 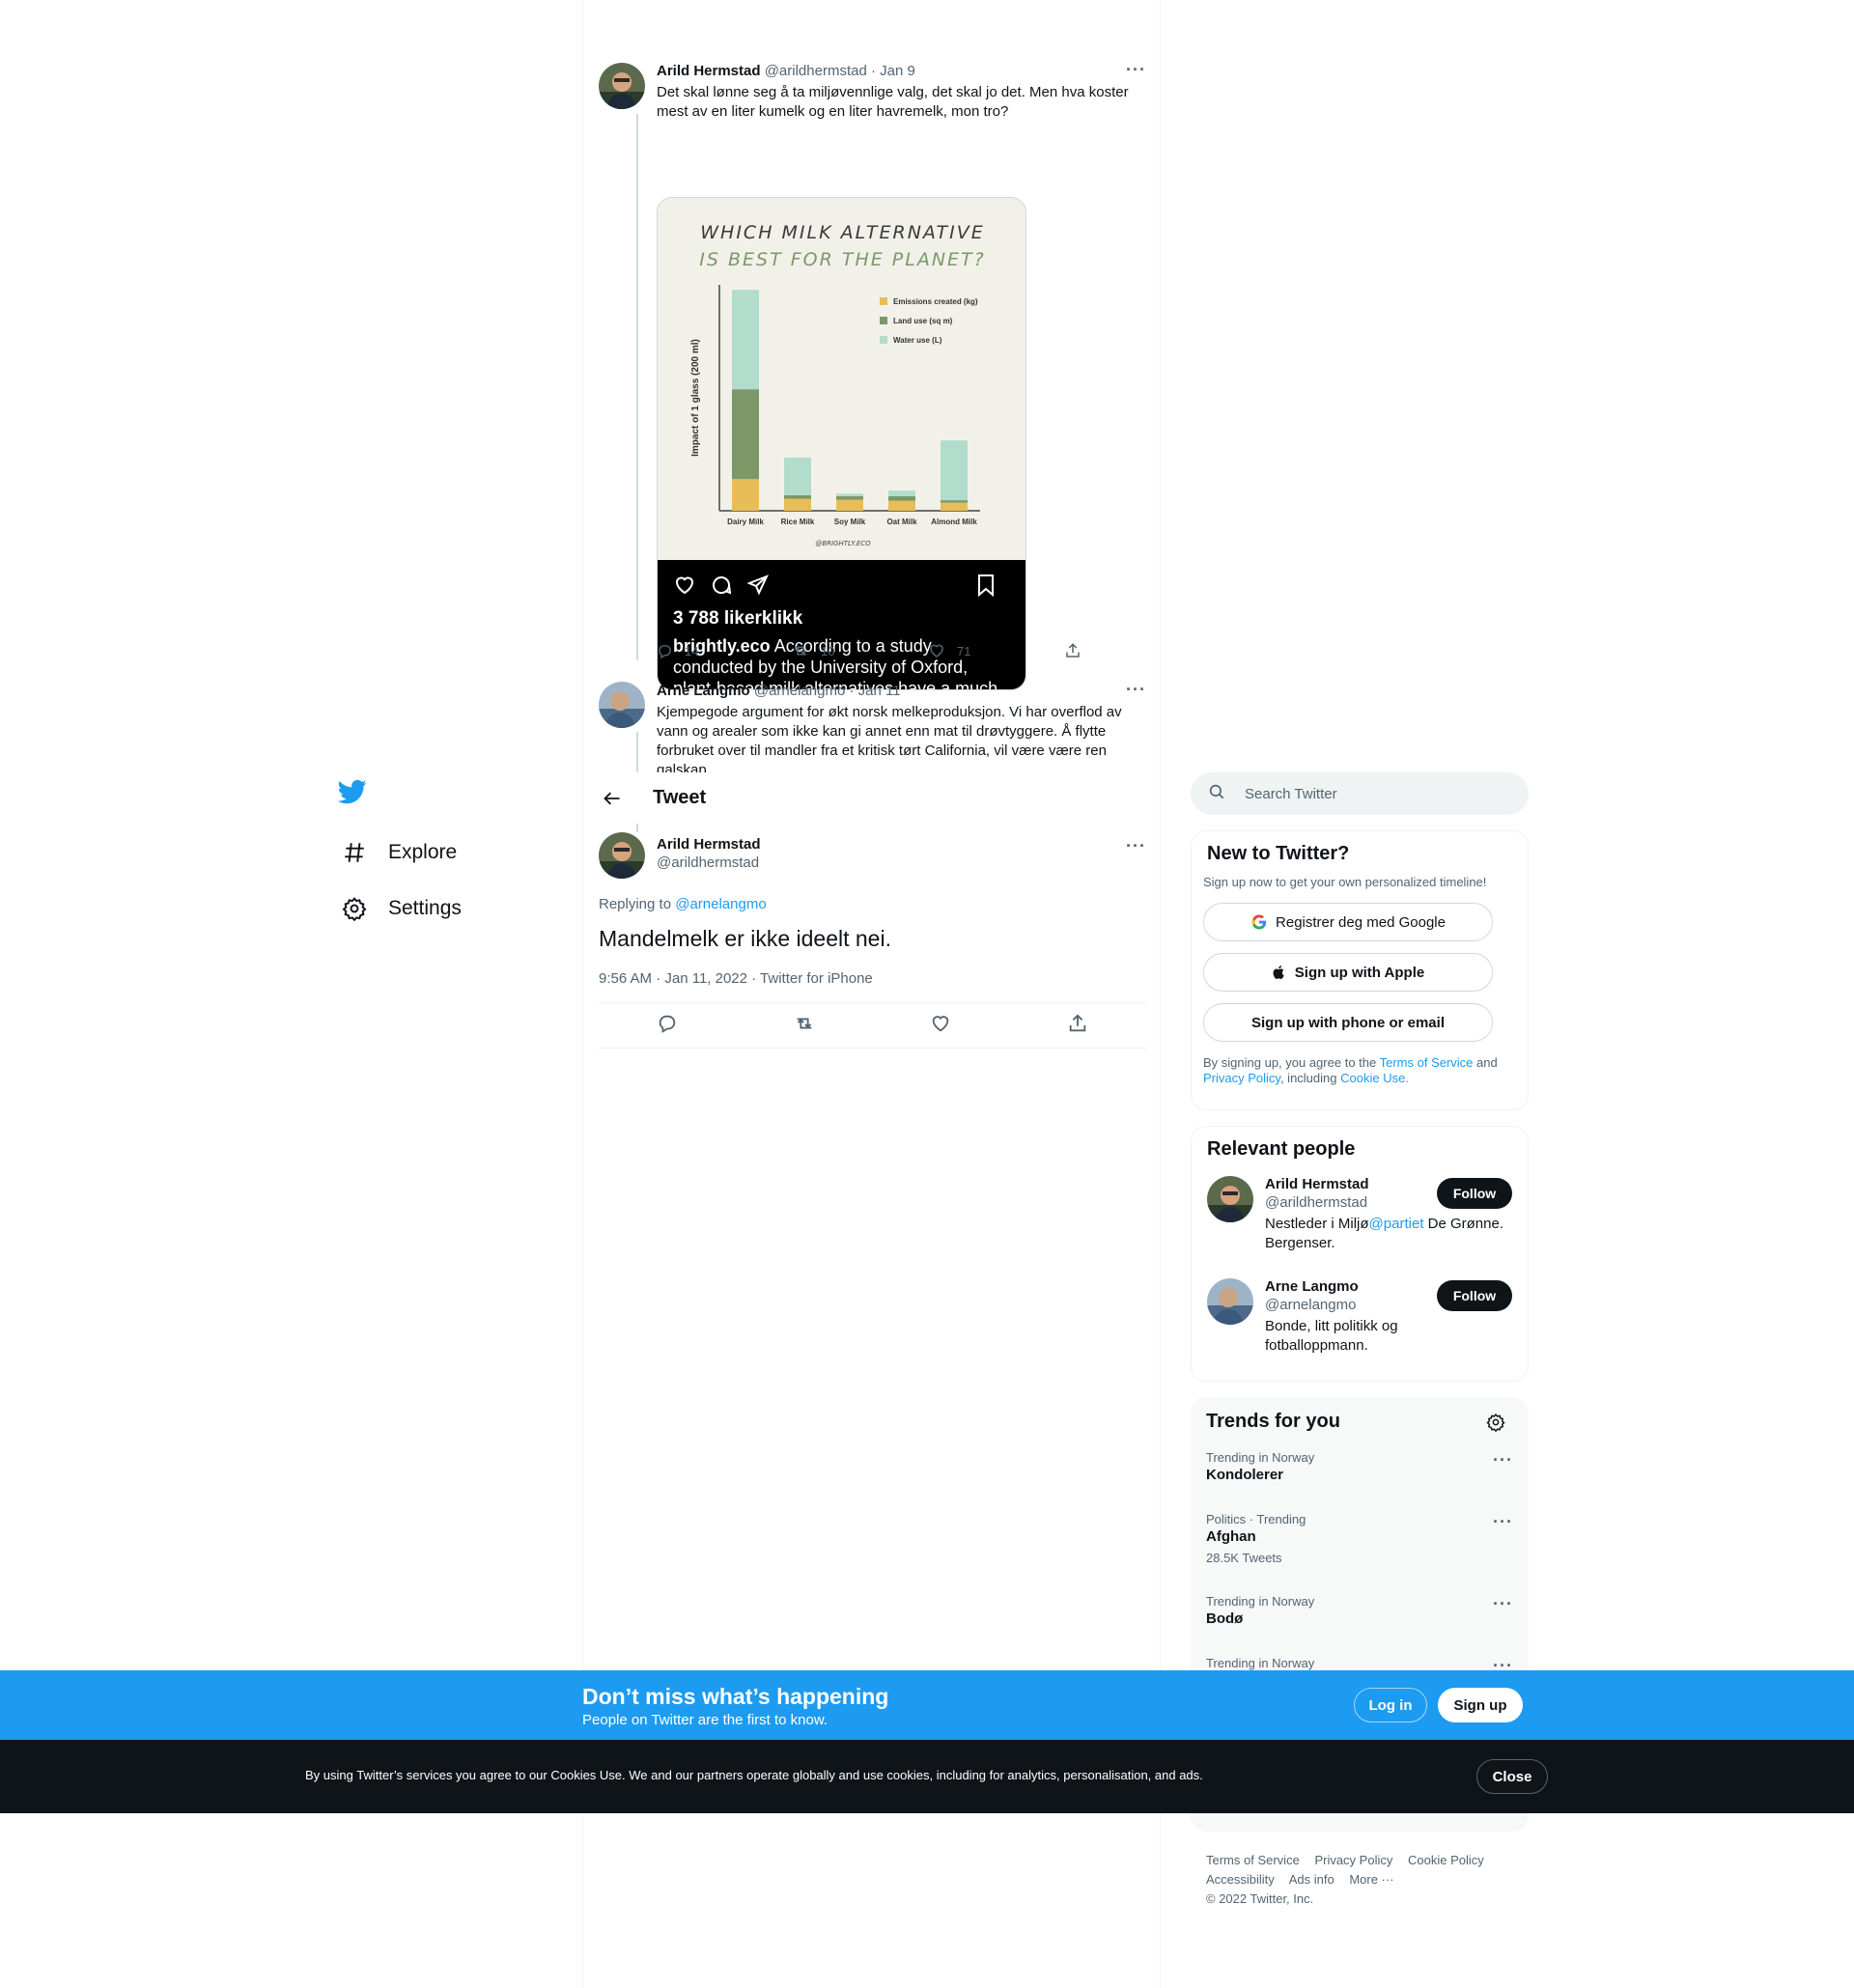 I want to click on comment-icon, so click(x=722, y=586).